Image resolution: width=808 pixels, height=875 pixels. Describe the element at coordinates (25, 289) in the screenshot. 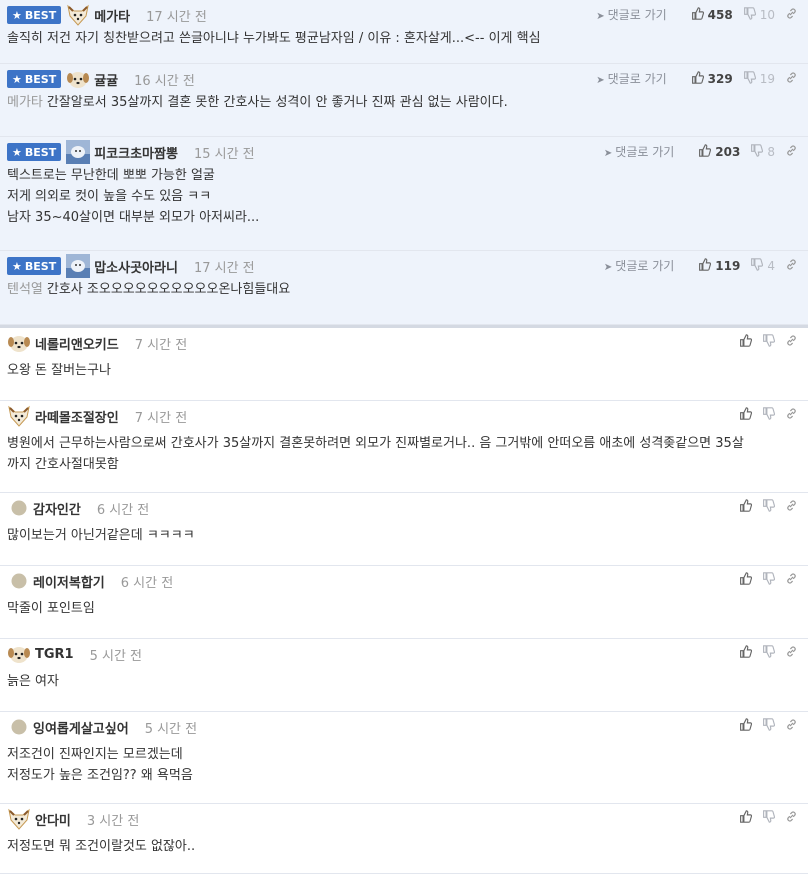

I see `reply-to-user: 텐석열` at that location.